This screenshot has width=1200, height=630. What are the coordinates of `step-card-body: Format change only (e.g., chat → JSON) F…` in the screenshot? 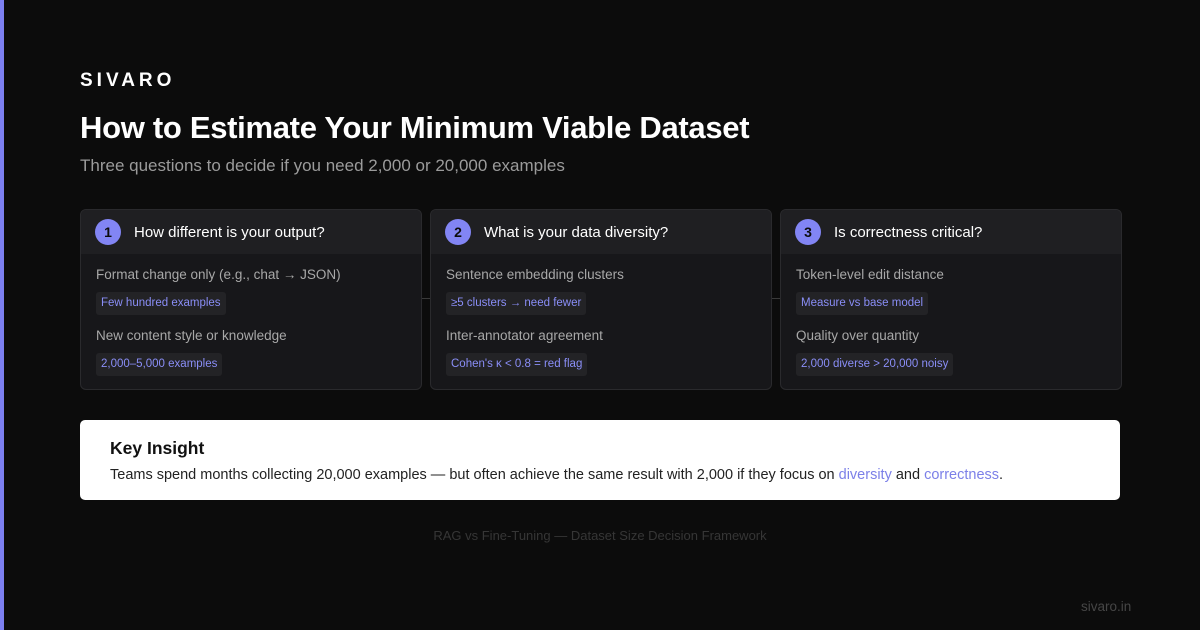 It's located at (251, 321).